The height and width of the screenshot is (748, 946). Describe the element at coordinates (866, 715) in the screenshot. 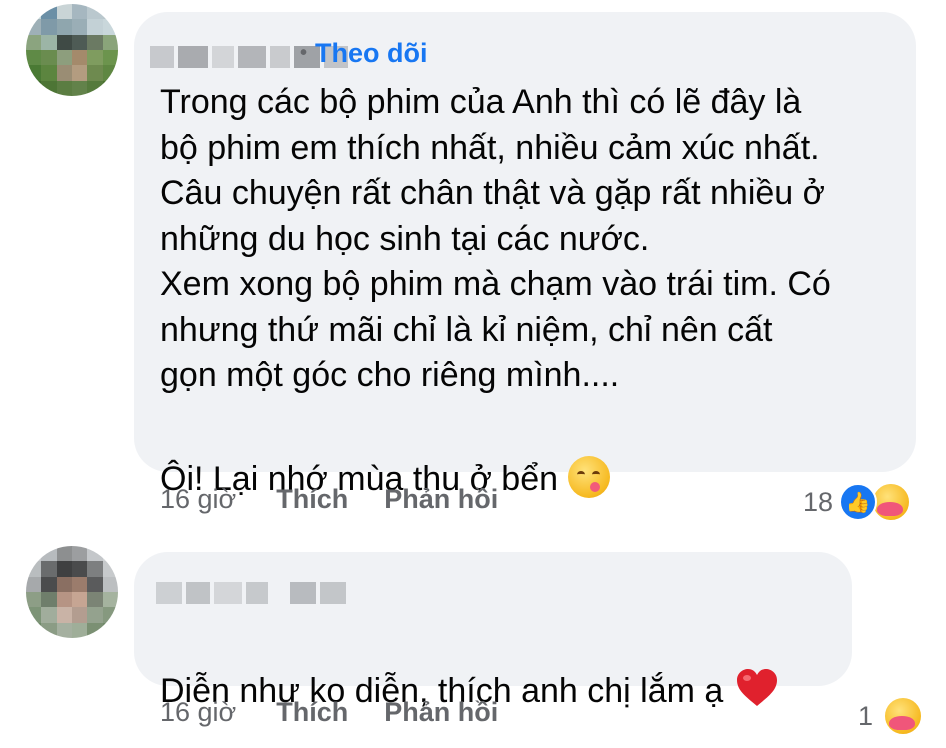

I see `reaction-count: 1` at that location.